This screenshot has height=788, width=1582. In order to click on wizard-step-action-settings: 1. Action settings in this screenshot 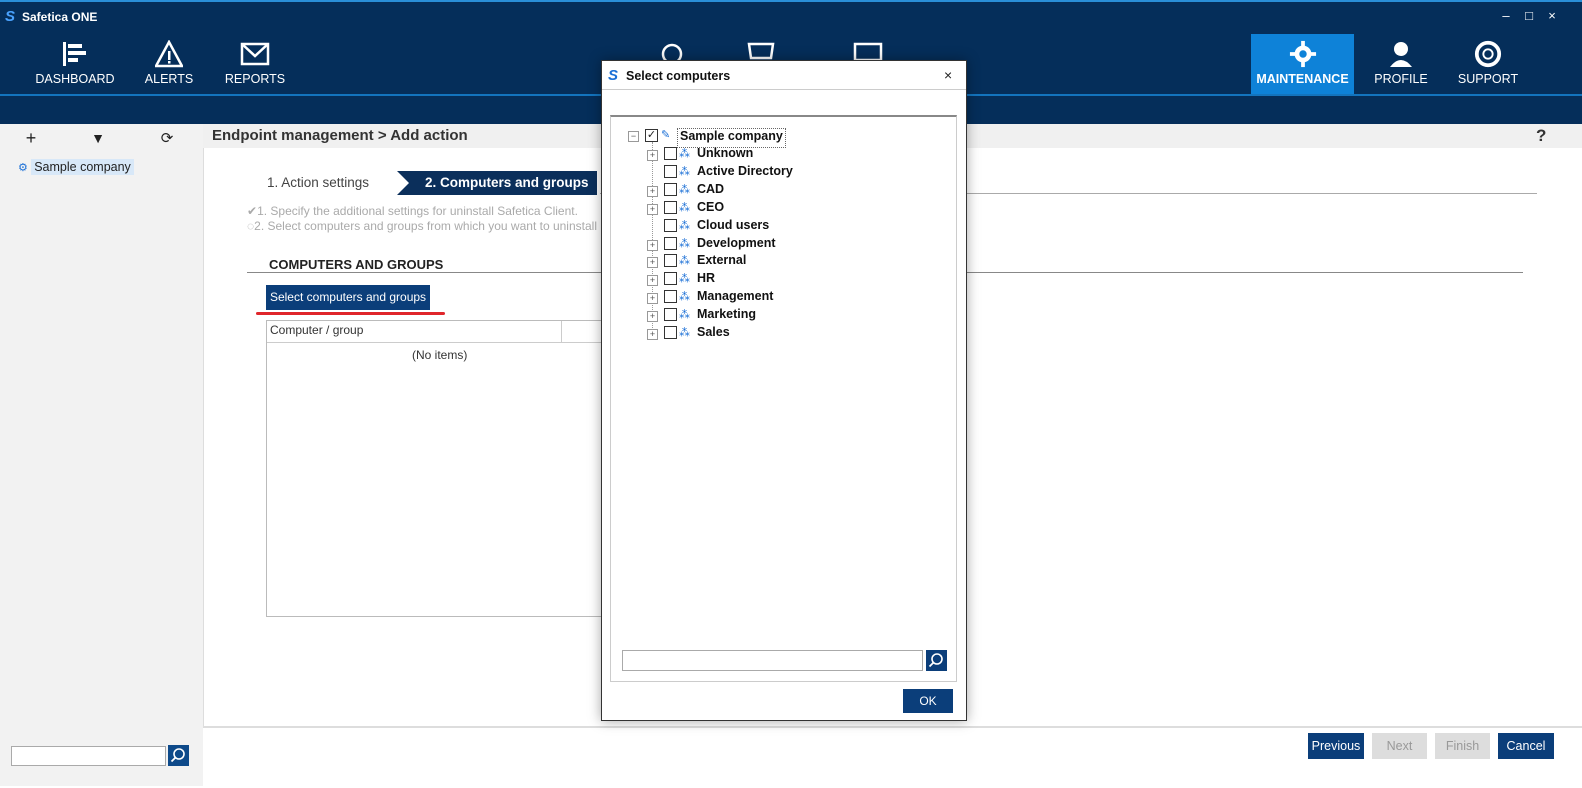, I will do `click(314, 183)`.